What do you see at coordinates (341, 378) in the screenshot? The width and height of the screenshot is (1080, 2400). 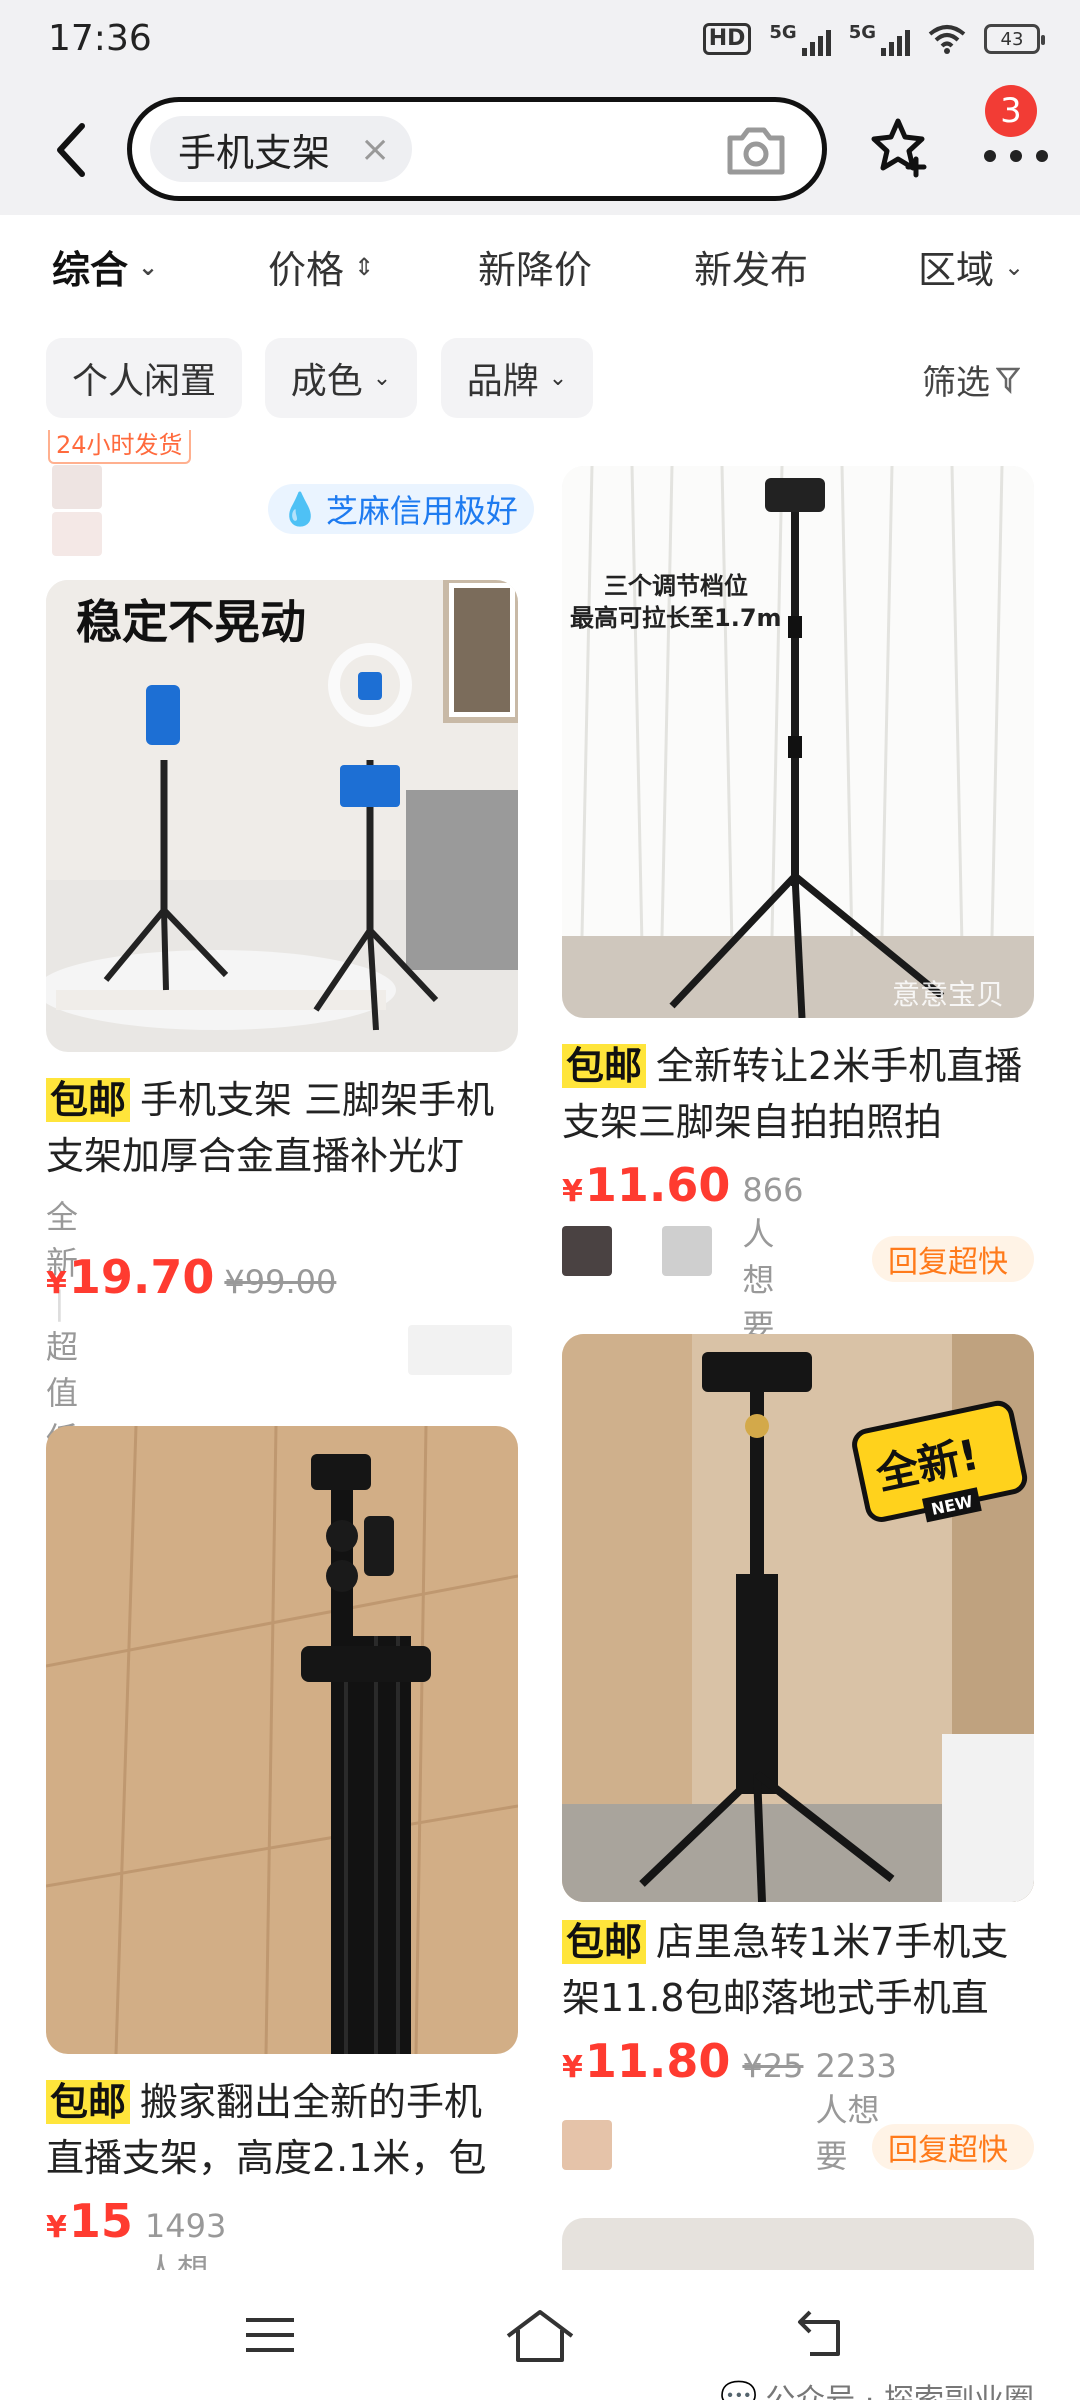 I see `chip-condition: 成色 ⌄` at bounding box center [341, 378].